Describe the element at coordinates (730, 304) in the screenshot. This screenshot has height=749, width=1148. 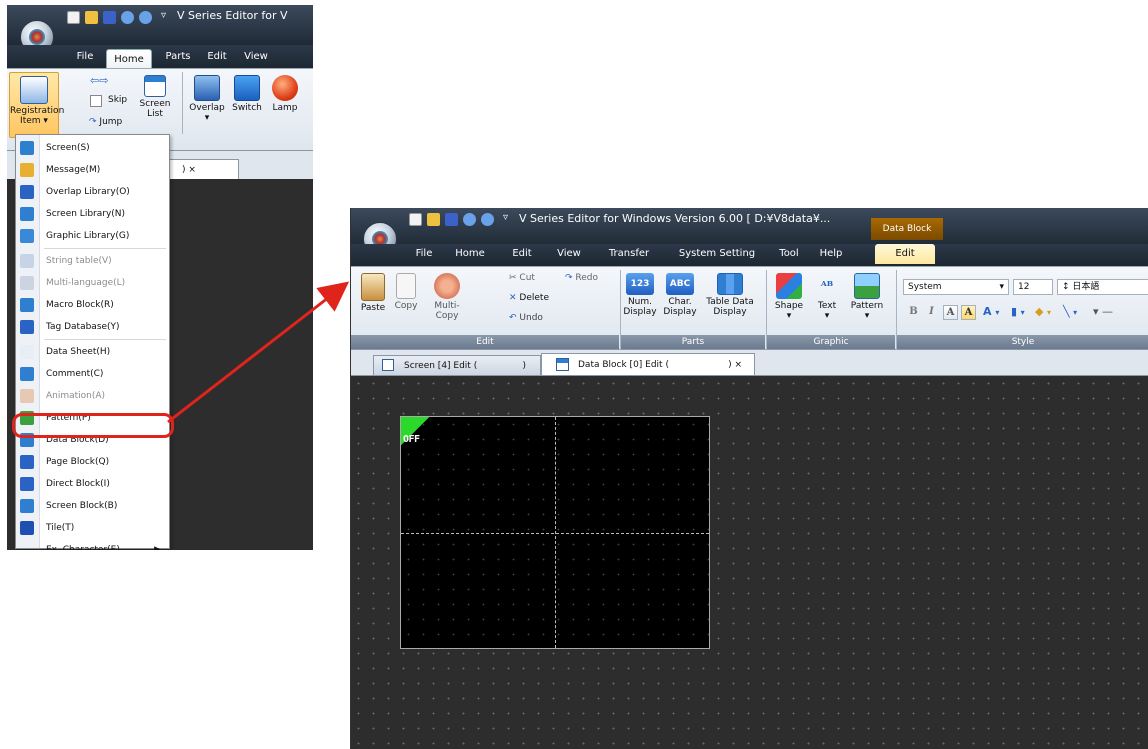
I see `table-data-display-button: Table Data Display` at that location.